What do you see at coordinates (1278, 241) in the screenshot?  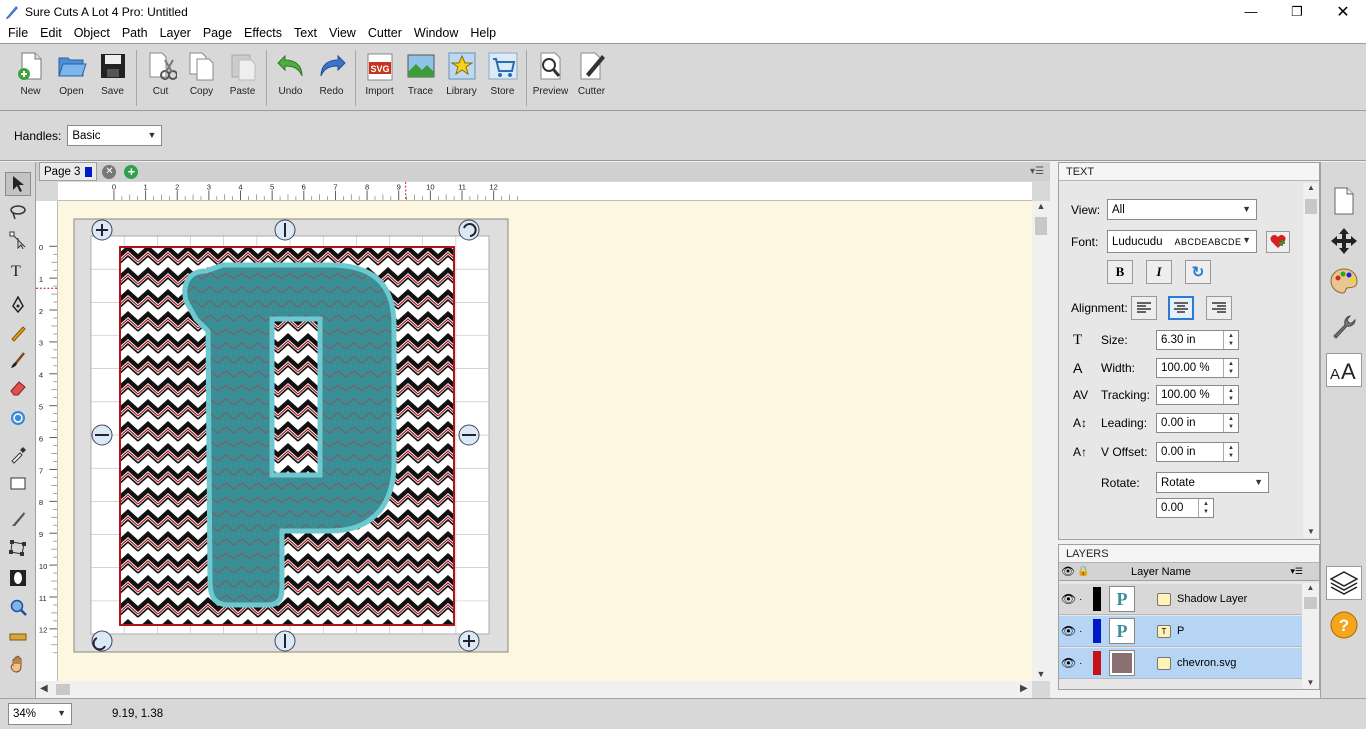 I see `favorite-font-button` at bounding box center [1278, 241].